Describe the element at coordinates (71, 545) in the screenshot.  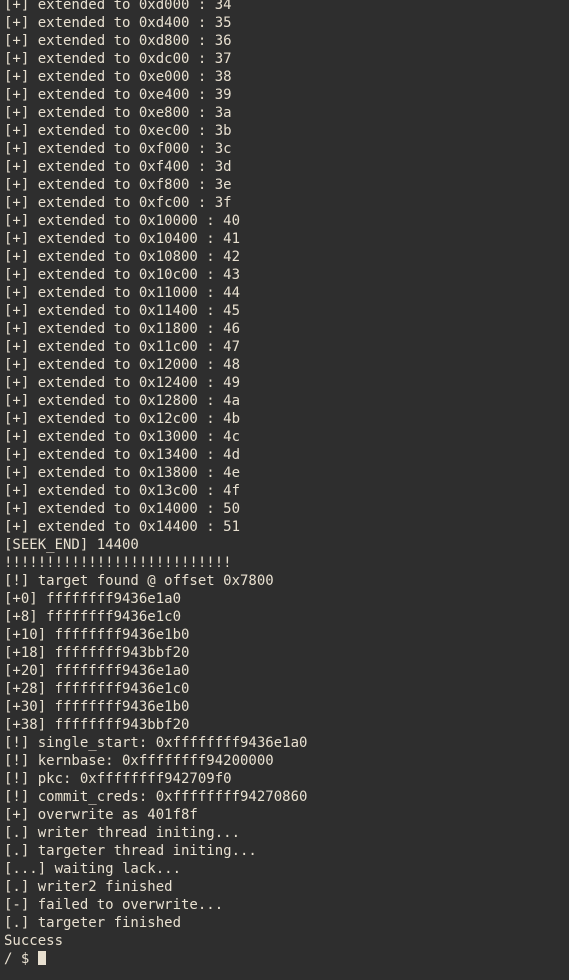
I see `log-line-seek-end: [SEEK_END] 14400` at that location.